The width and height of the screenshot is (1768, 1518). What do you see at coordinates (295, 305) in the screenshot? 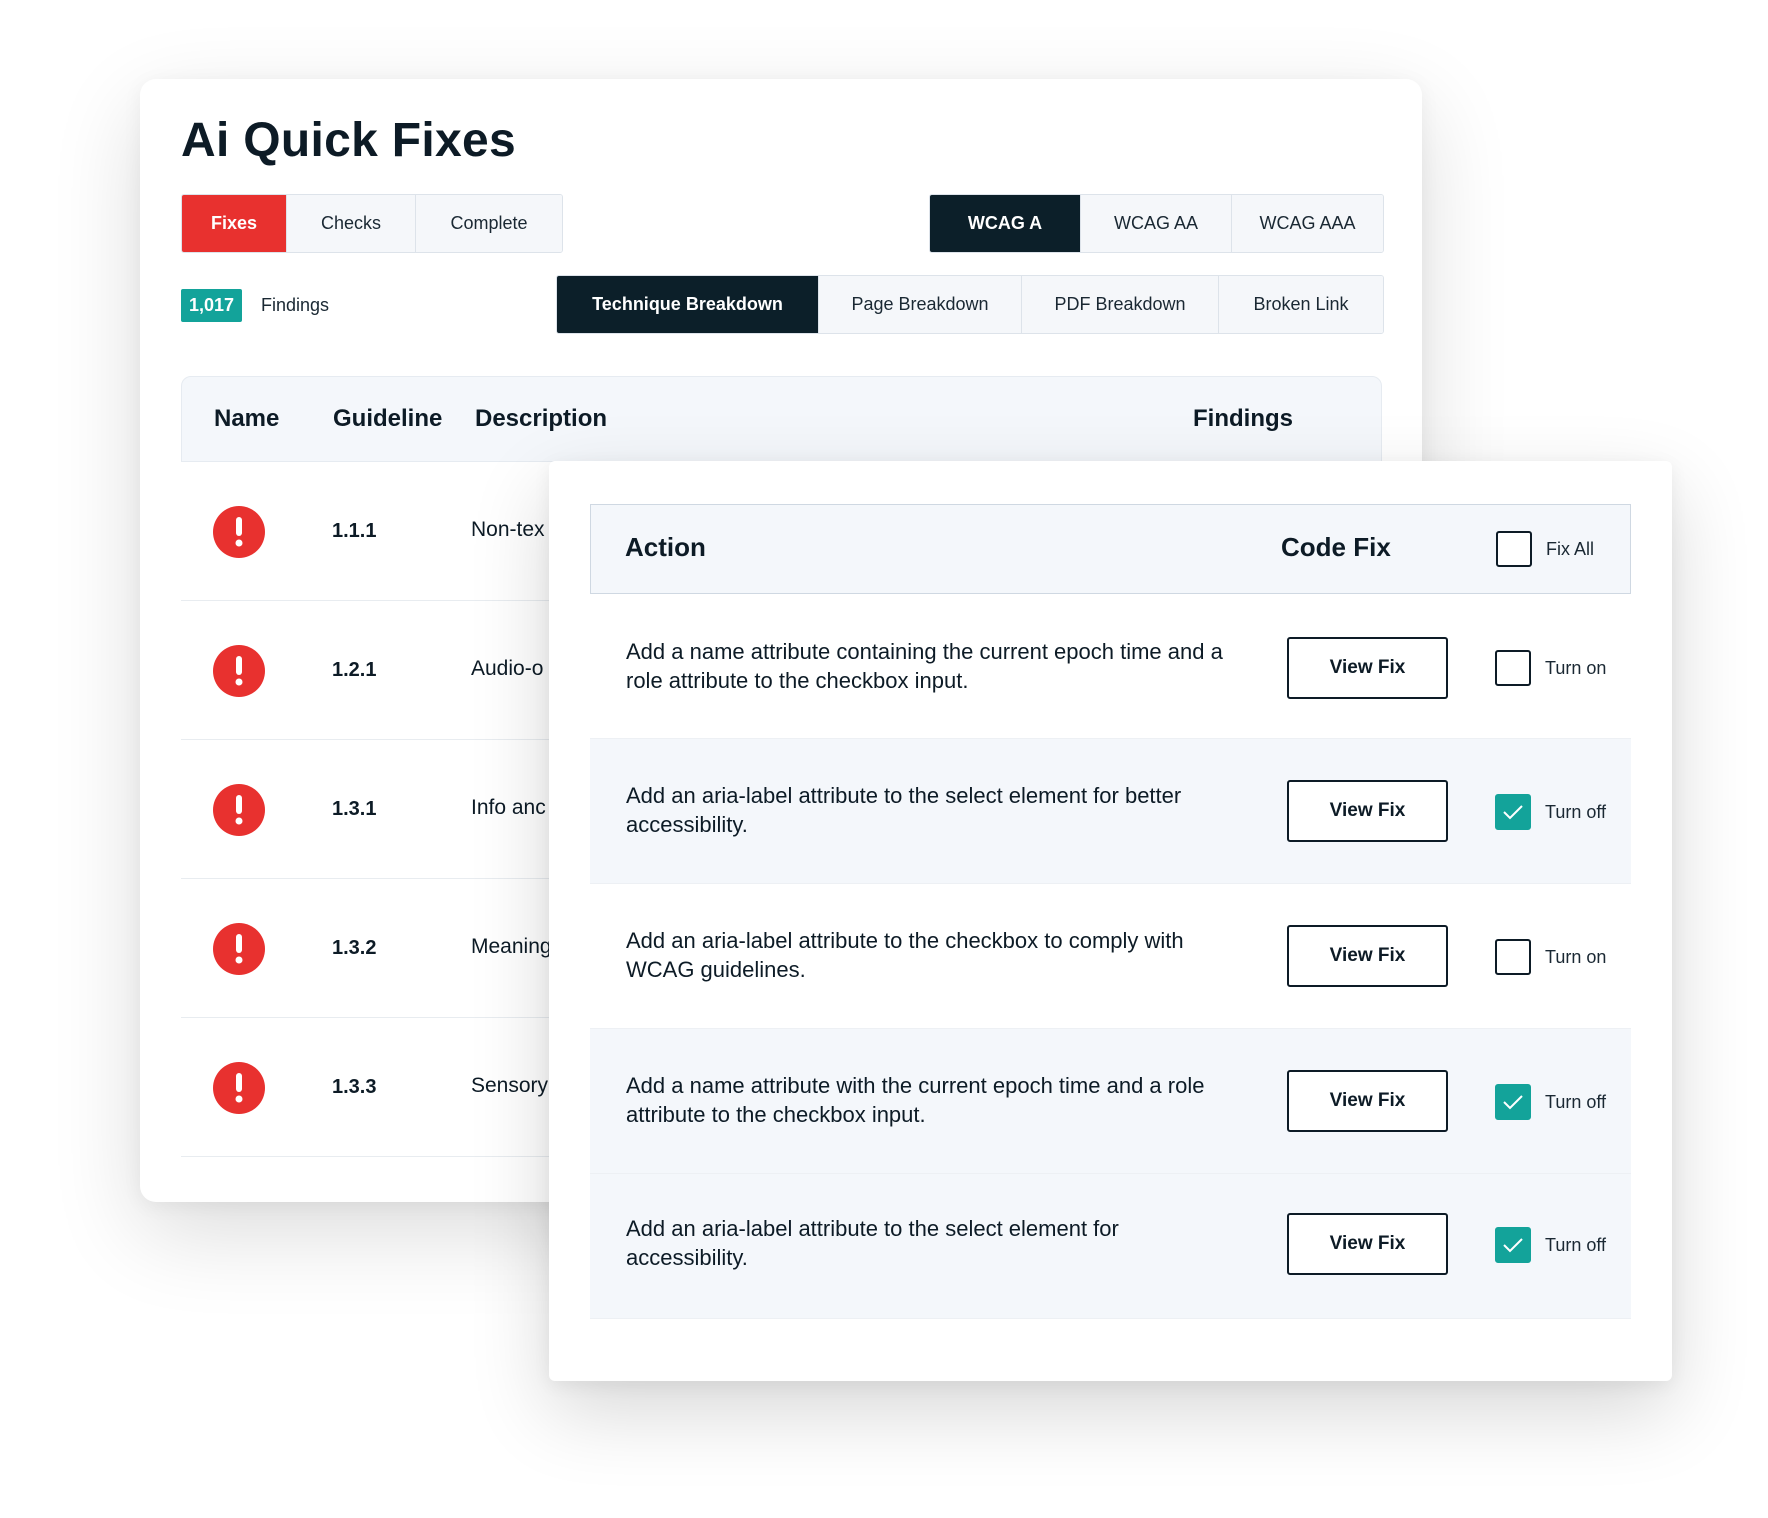
I see `findings-label: Findings` at bounding box center [295, 305].